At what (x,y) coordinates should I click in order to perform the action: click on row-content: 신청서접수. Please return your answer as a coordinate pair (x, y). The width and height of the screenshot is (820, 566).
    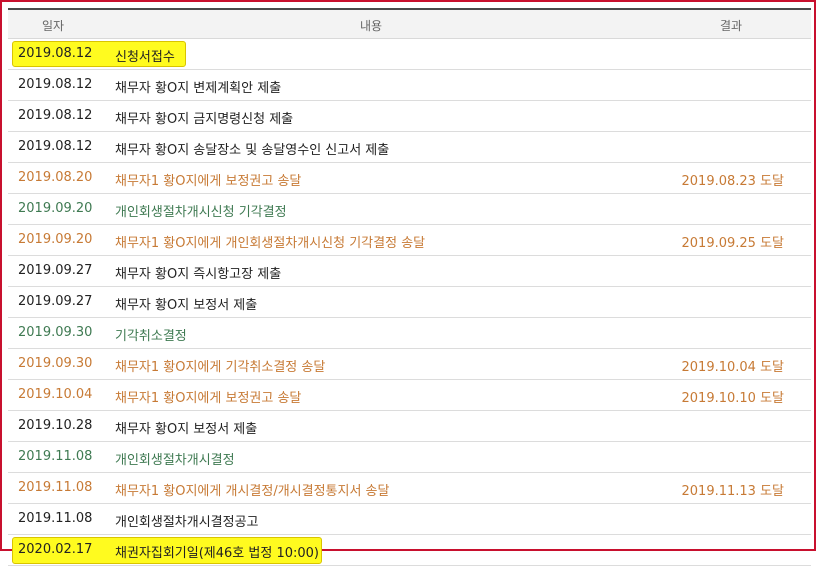
    Looking at the image, I should click on (145, 57).